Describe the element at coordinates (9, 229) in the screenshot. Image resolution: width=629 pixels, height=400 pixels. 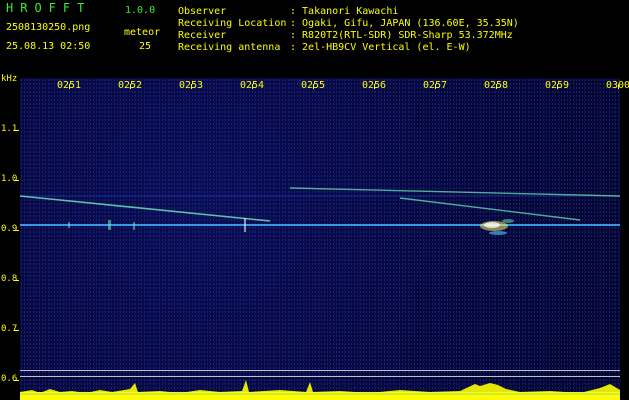
I see `y-tick-label: 0.9` at that location.